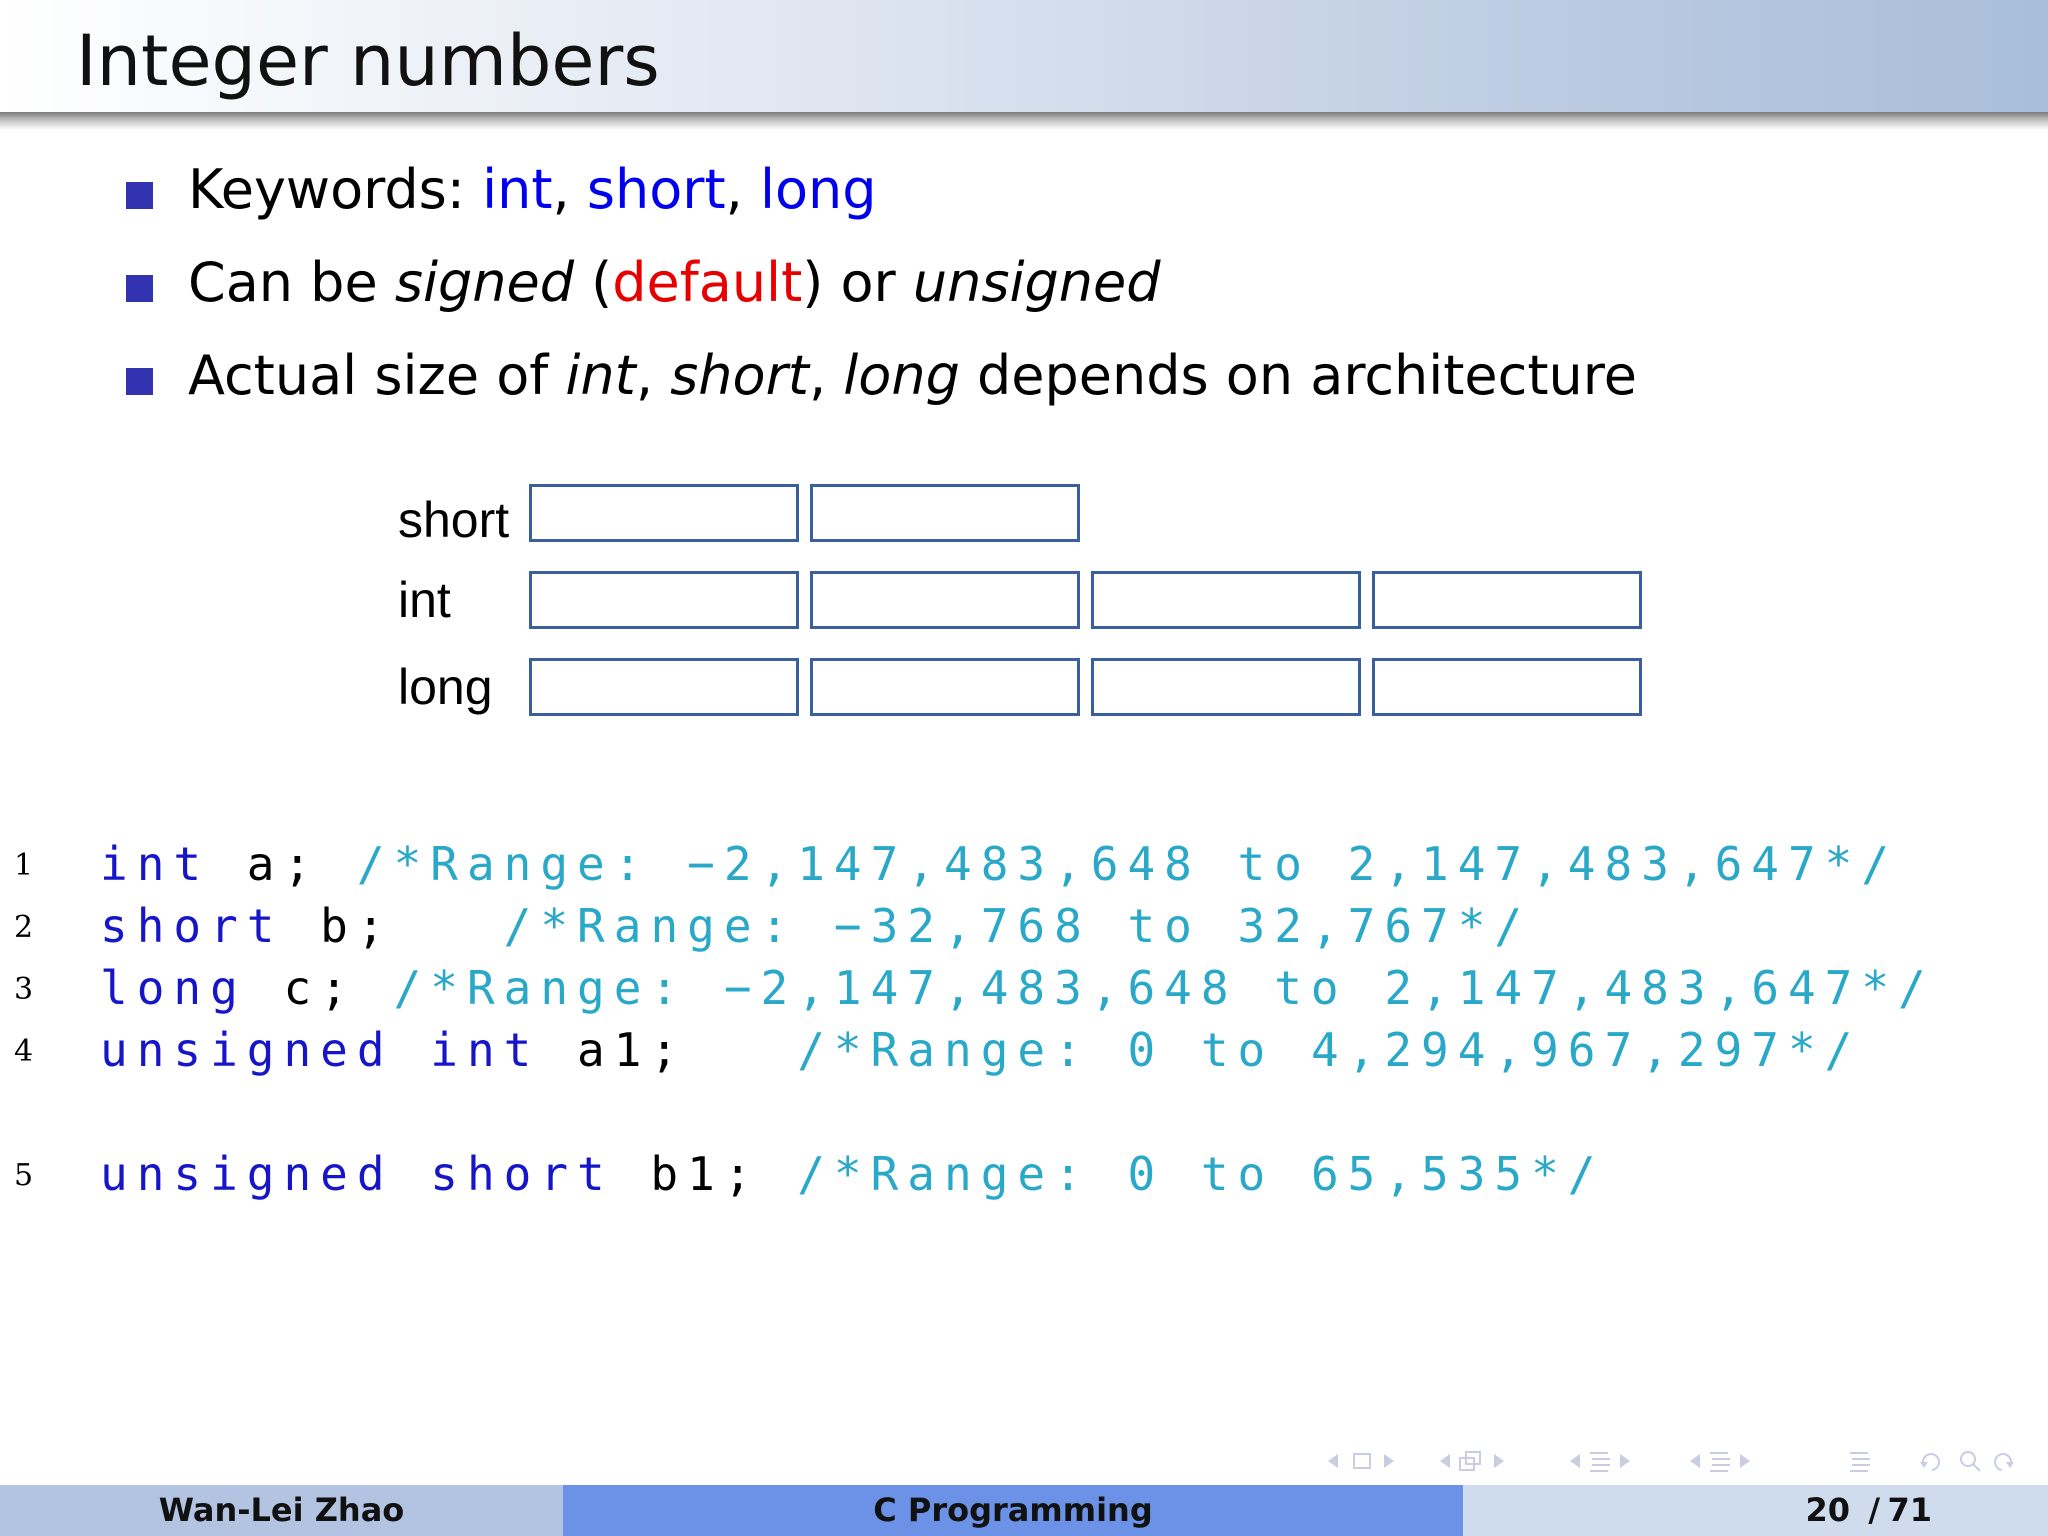 The image size is (2048, 1536). What do you see at coordinates (901, 375) in the screenshot?
I see `long-text: long` at bounding box center [901, 375].